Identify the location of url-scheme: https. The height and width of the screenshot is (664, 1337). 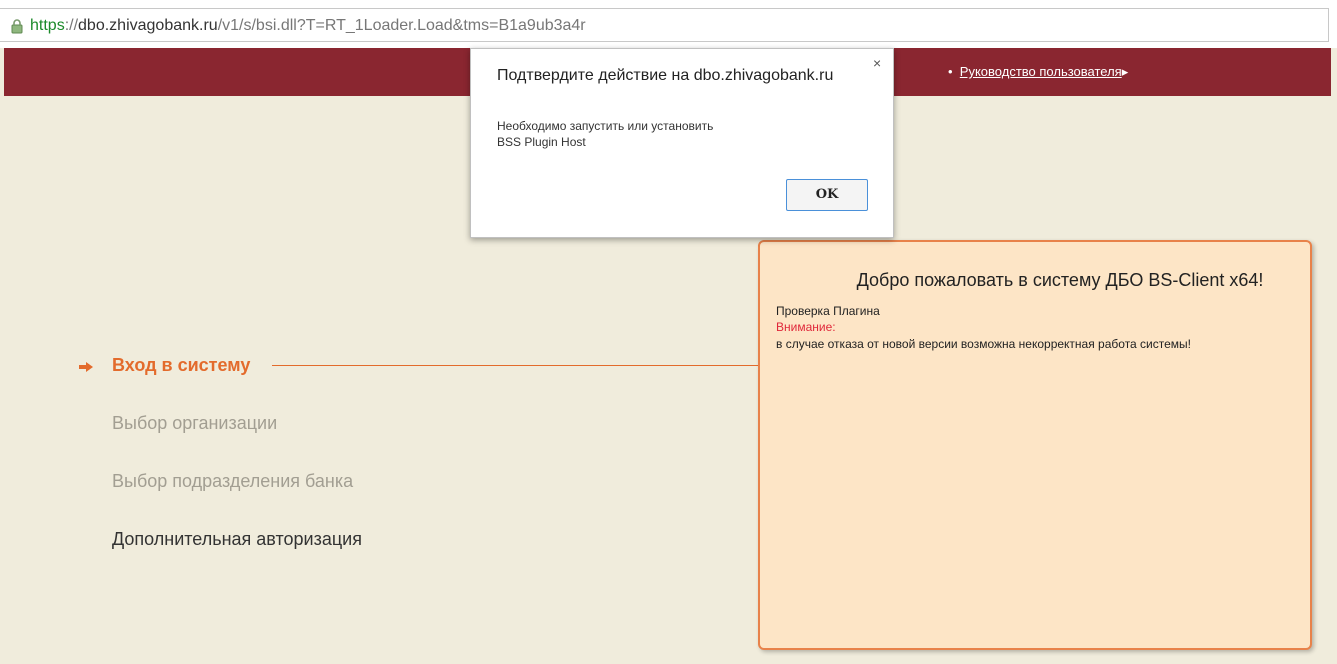
(47, 25).